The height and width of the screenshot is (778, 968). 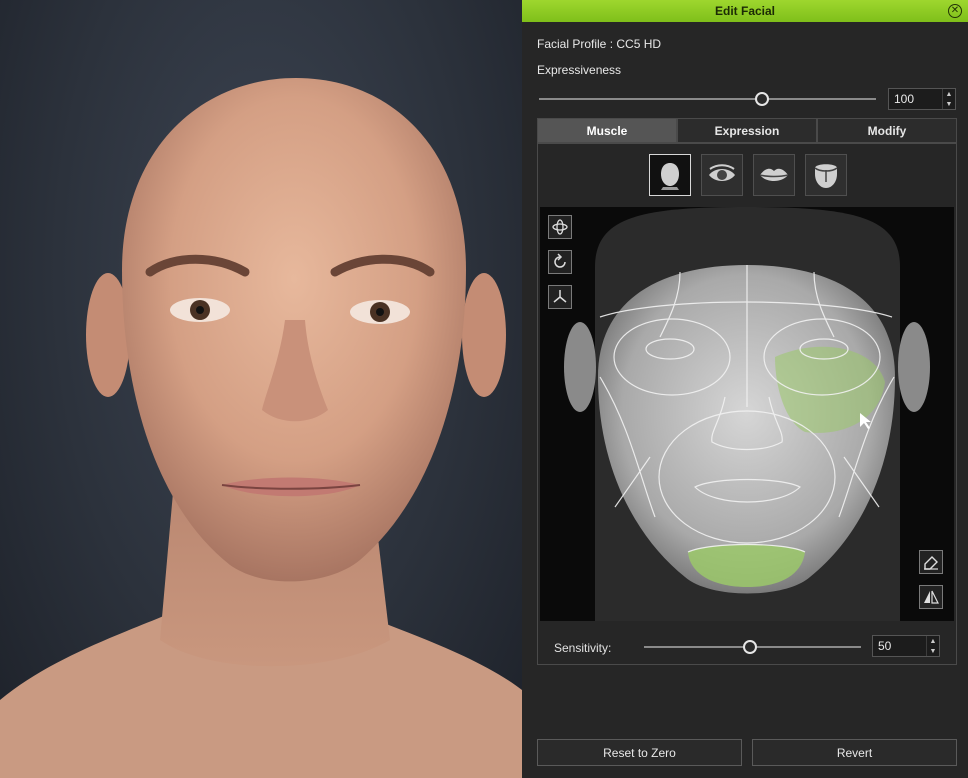 What do you see at coordinates (899, 646) in the screenshot?
I see `sensitivity-value: 50` at bounding box center [899, 646].